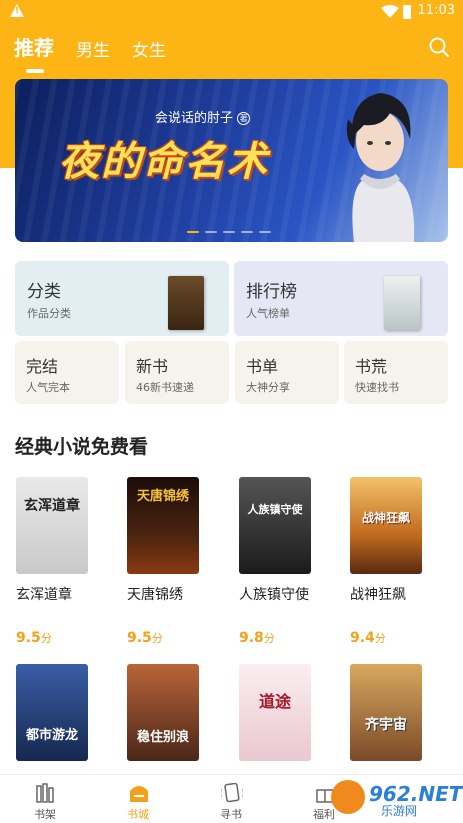  I want to click on book-cover: 人族镇守使, so click(275, 525).